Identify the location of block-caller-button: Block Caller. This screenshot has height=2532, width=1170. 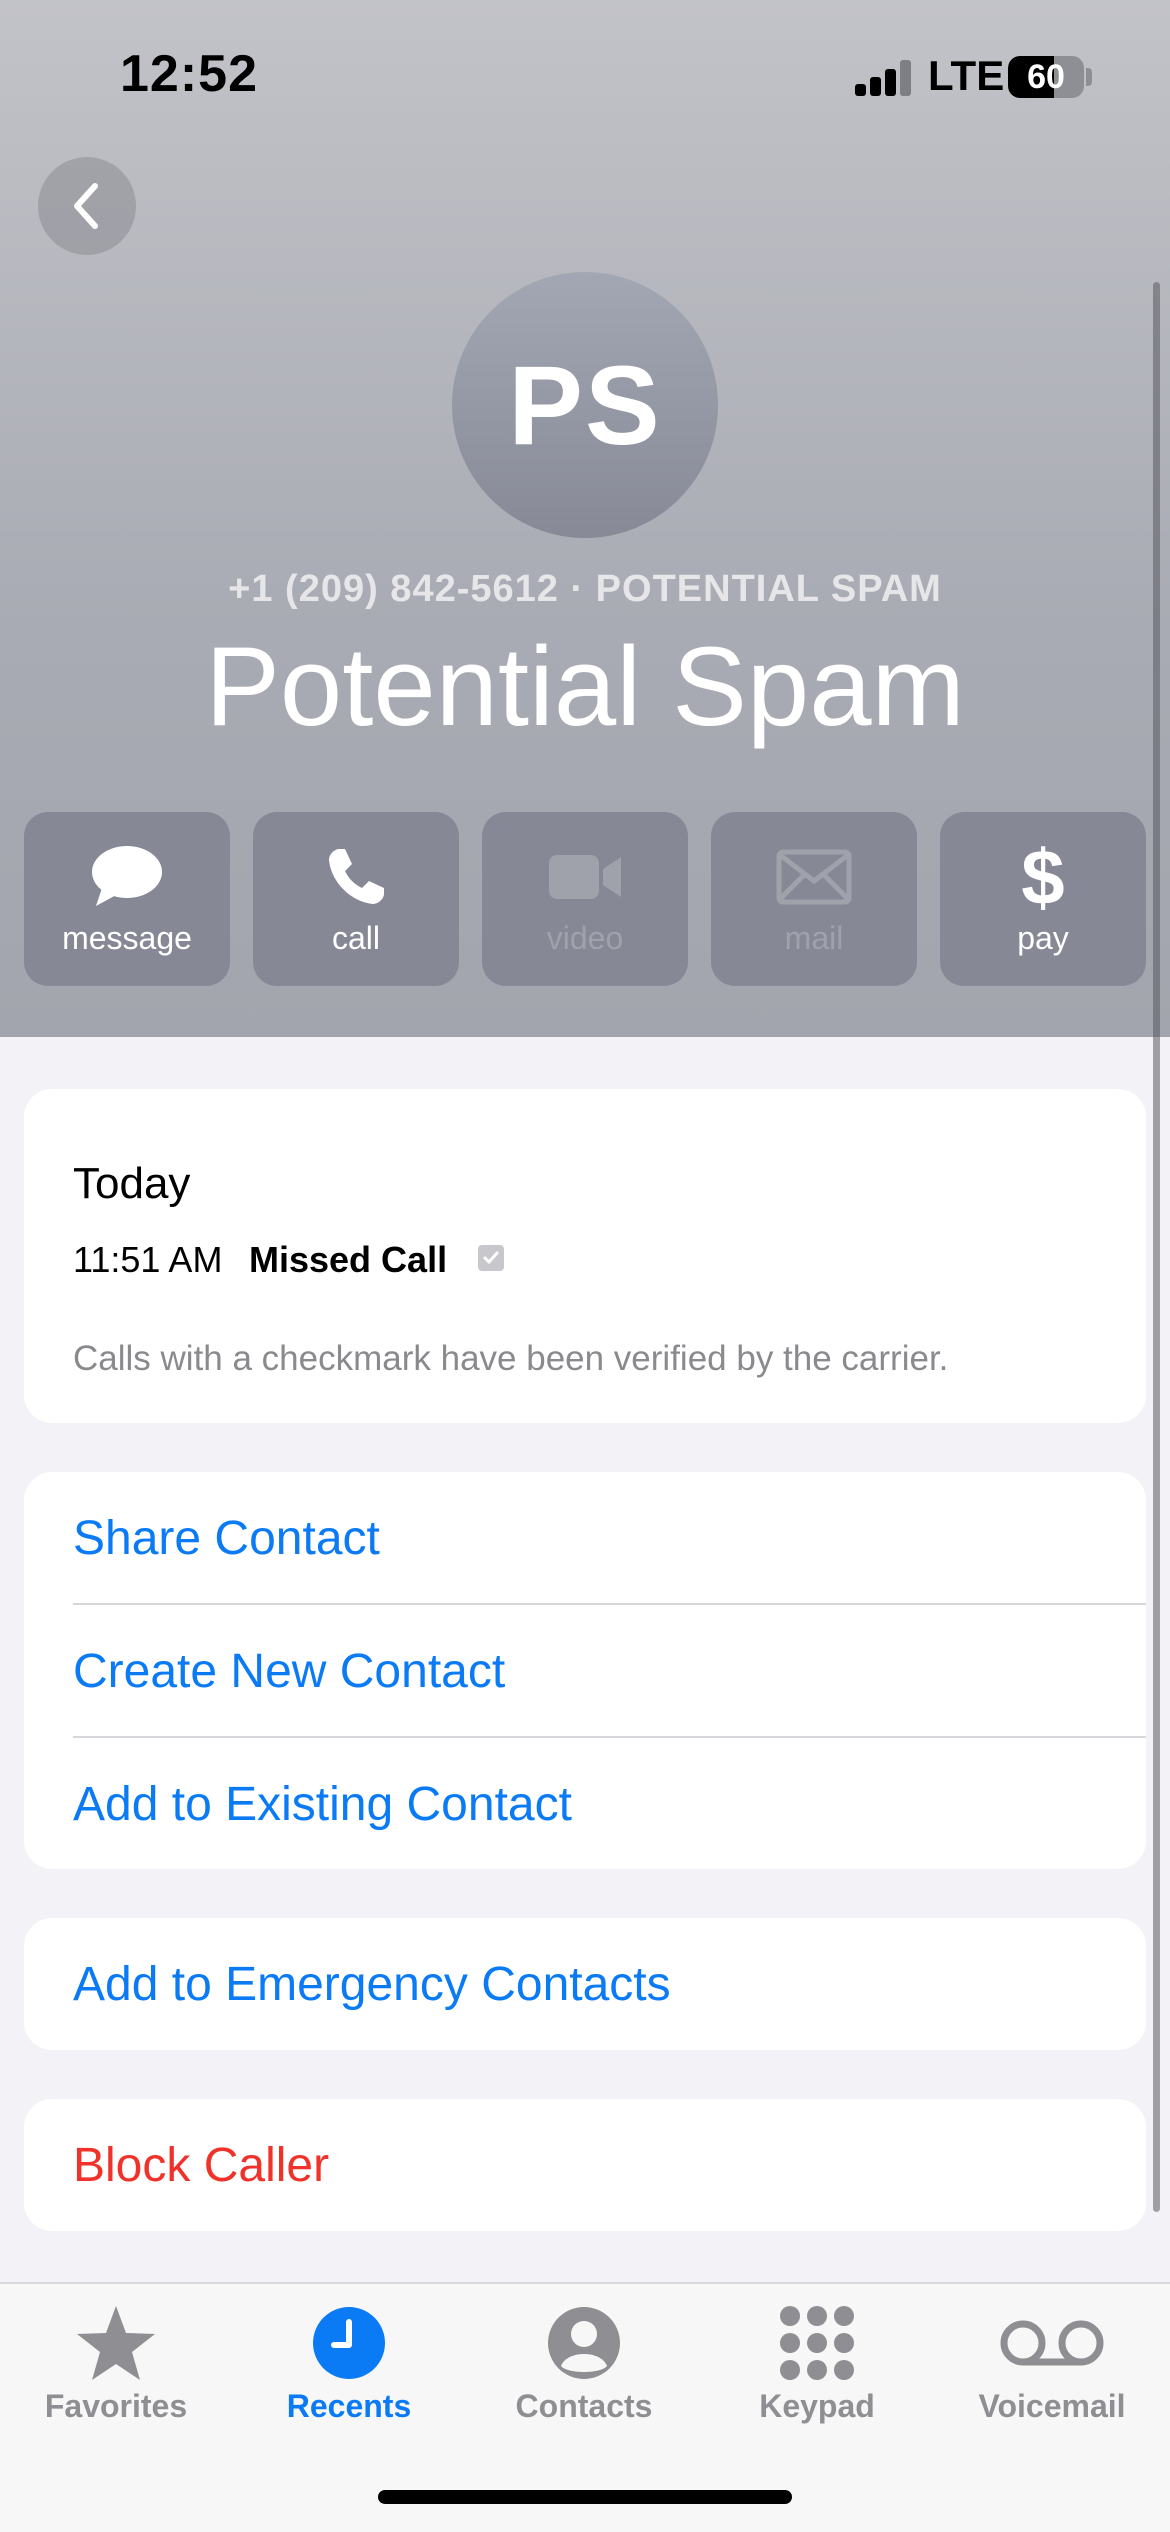
(609, 2165).